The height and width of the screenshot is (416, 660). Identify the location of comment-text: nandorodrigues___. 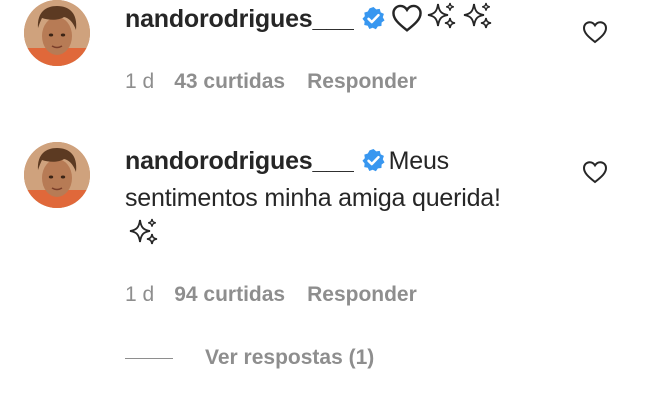
(315, 19).